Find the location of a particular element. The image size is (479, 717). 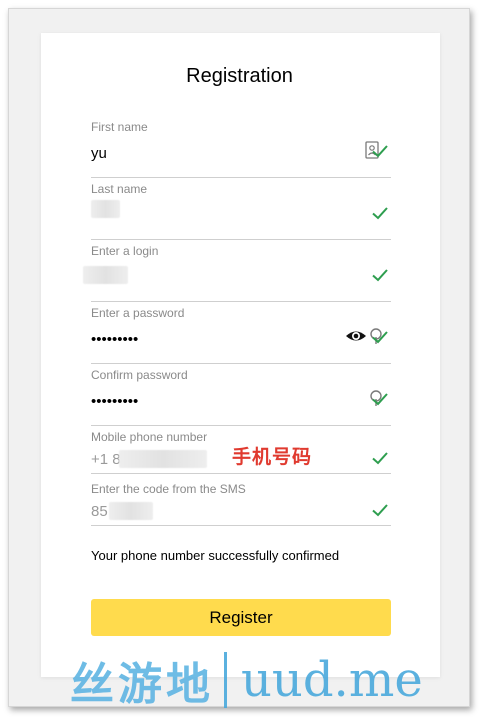

sms-code-label: Enter the code from the SMS is located at coordinates (168, 489).